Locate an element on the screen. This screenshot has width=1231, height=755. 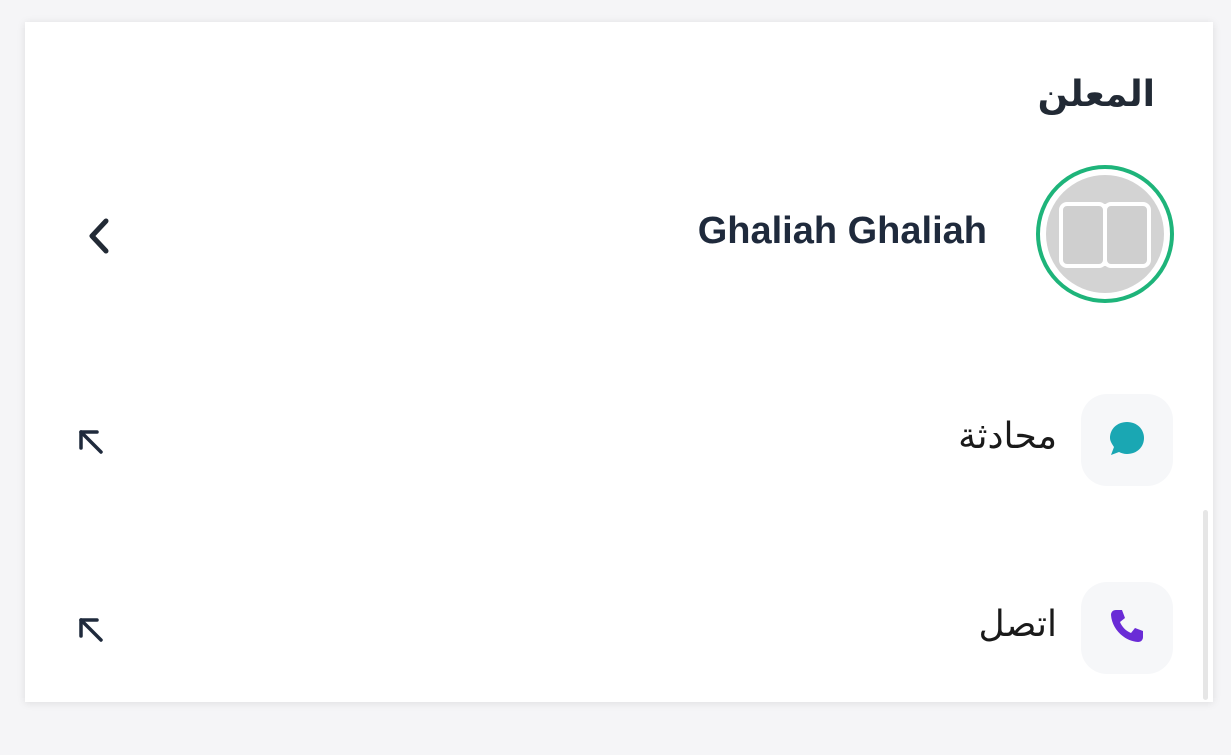
chat-action-row: محادثة is located at coordinates (619, 442).